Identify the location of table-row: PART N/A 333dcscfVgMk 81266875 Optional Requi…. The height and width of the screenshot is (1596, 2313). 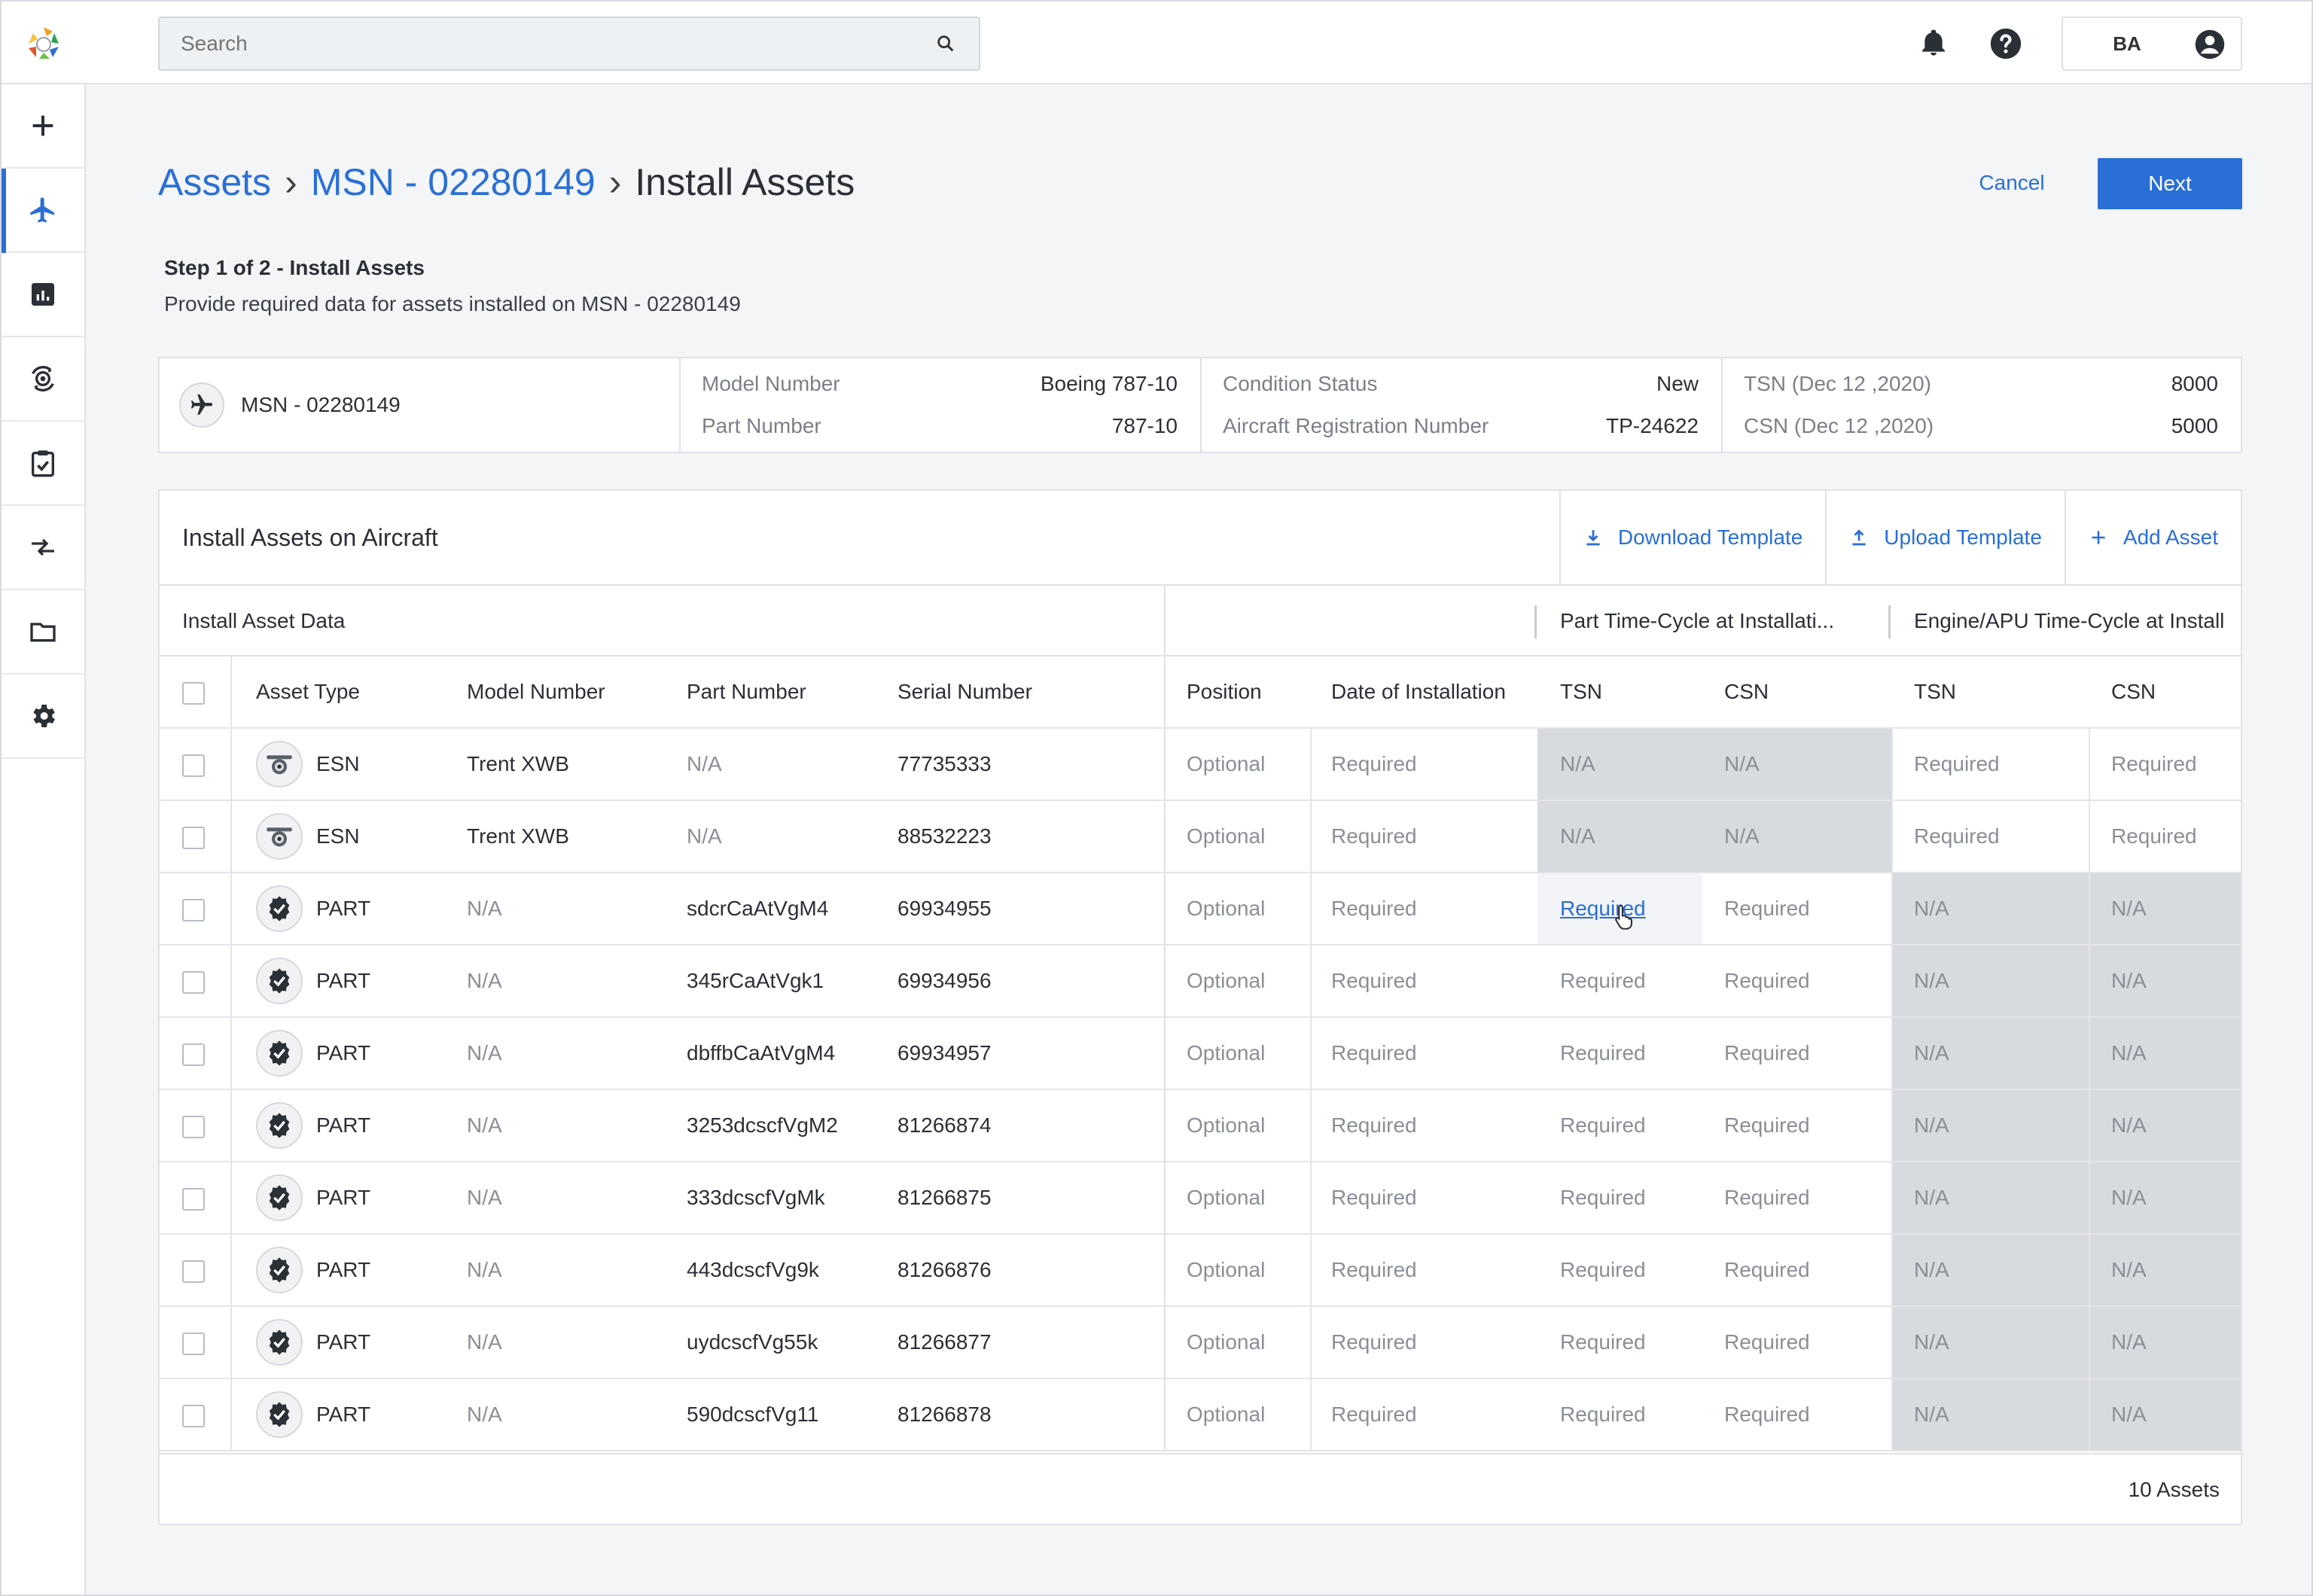
(1200, 1199).